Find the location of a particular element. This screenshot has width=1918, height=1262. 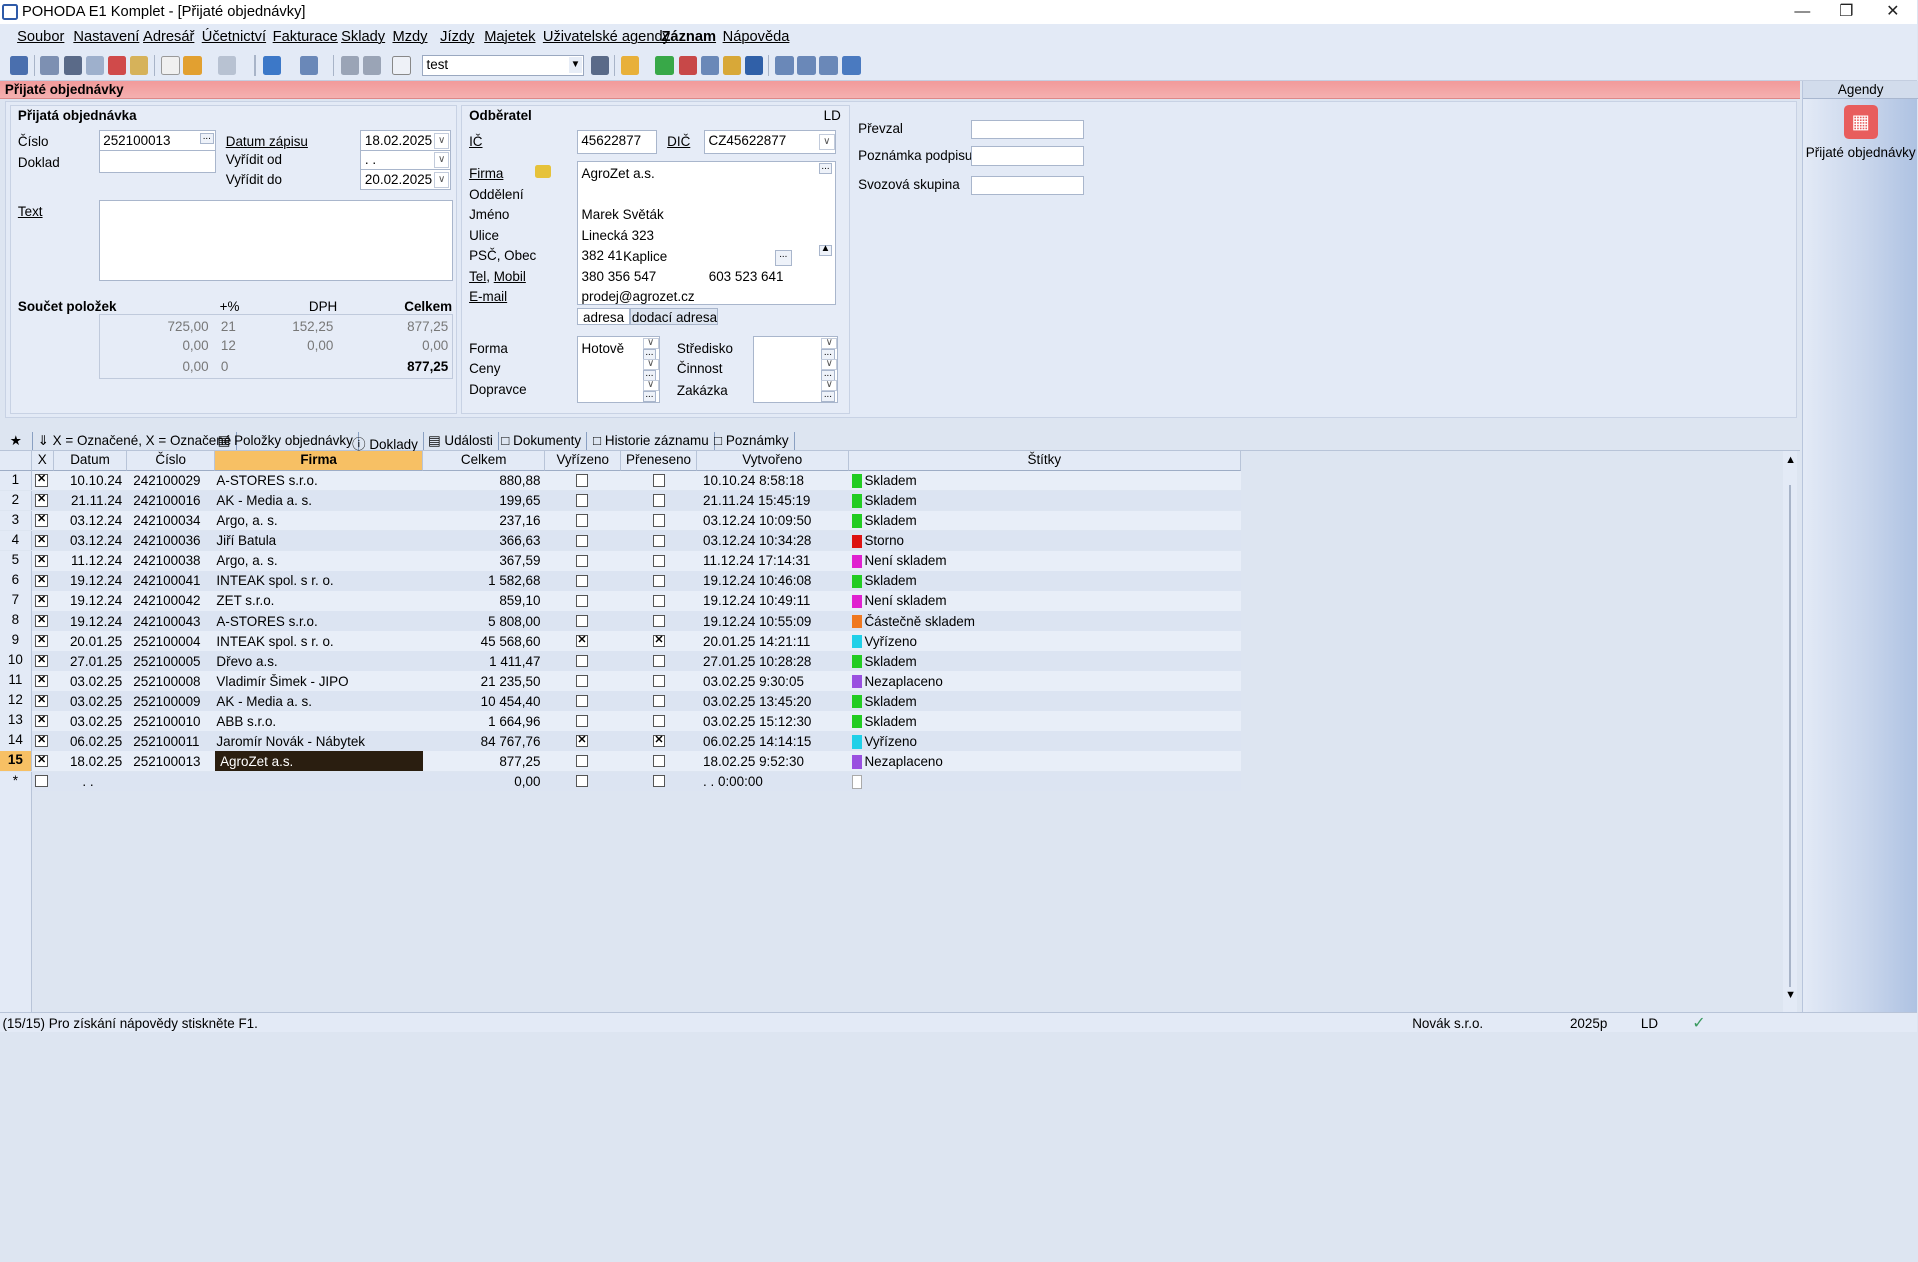

dic-dropdown: ∨ is located at coordinates (826, 142).